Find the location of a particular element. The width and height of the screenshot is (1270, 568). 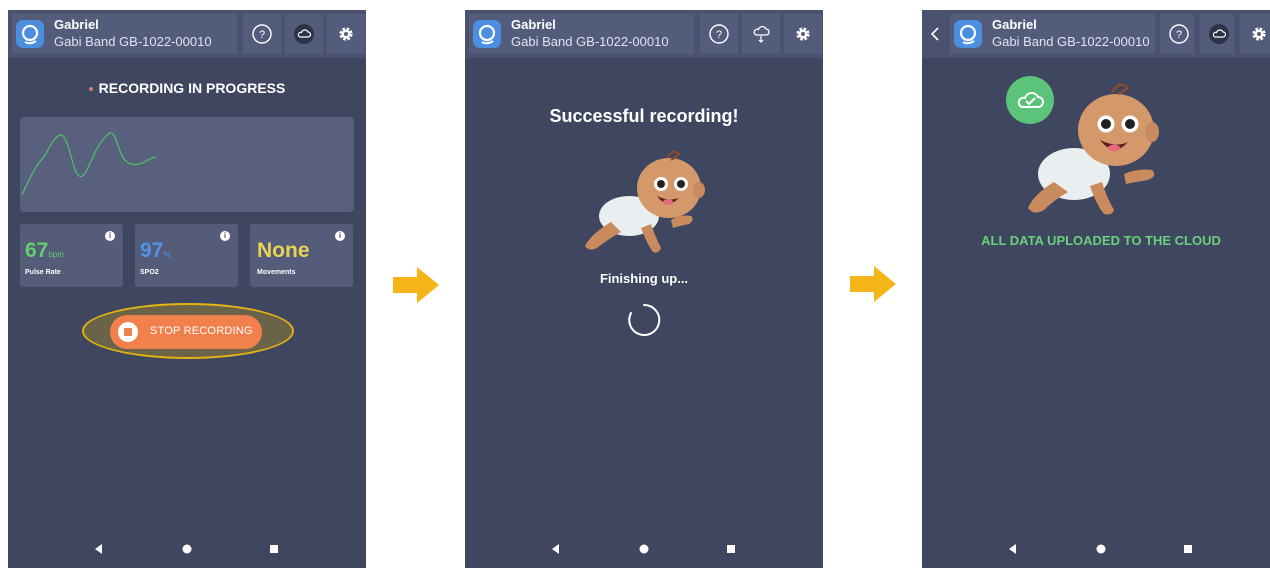

pulse-unit: bpm is located at coordinates (56, 254).